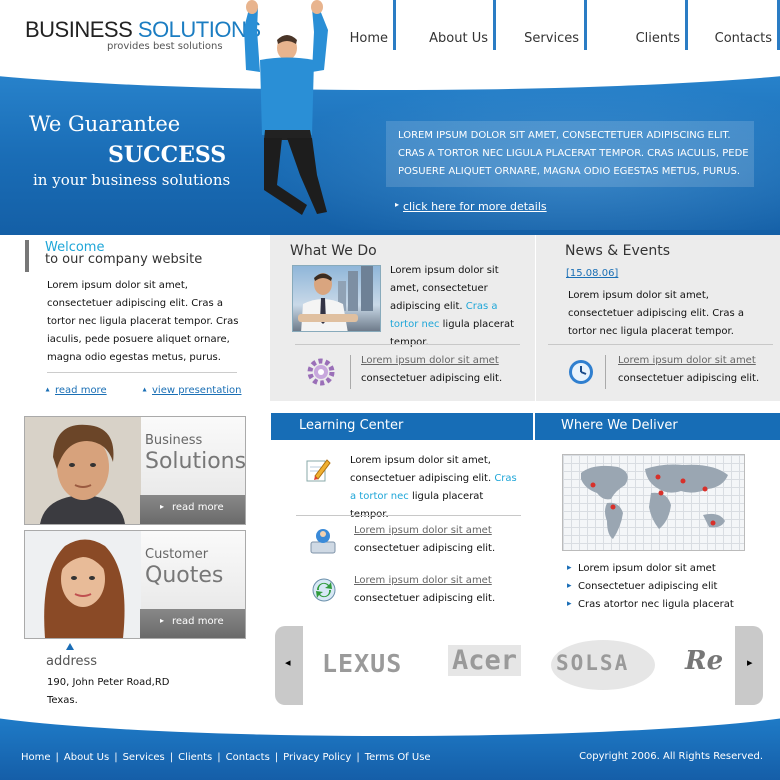 The width and height of the screenshot is (780, 780). I want to click on news-date-link: [15.08.06], so click(592, 273).